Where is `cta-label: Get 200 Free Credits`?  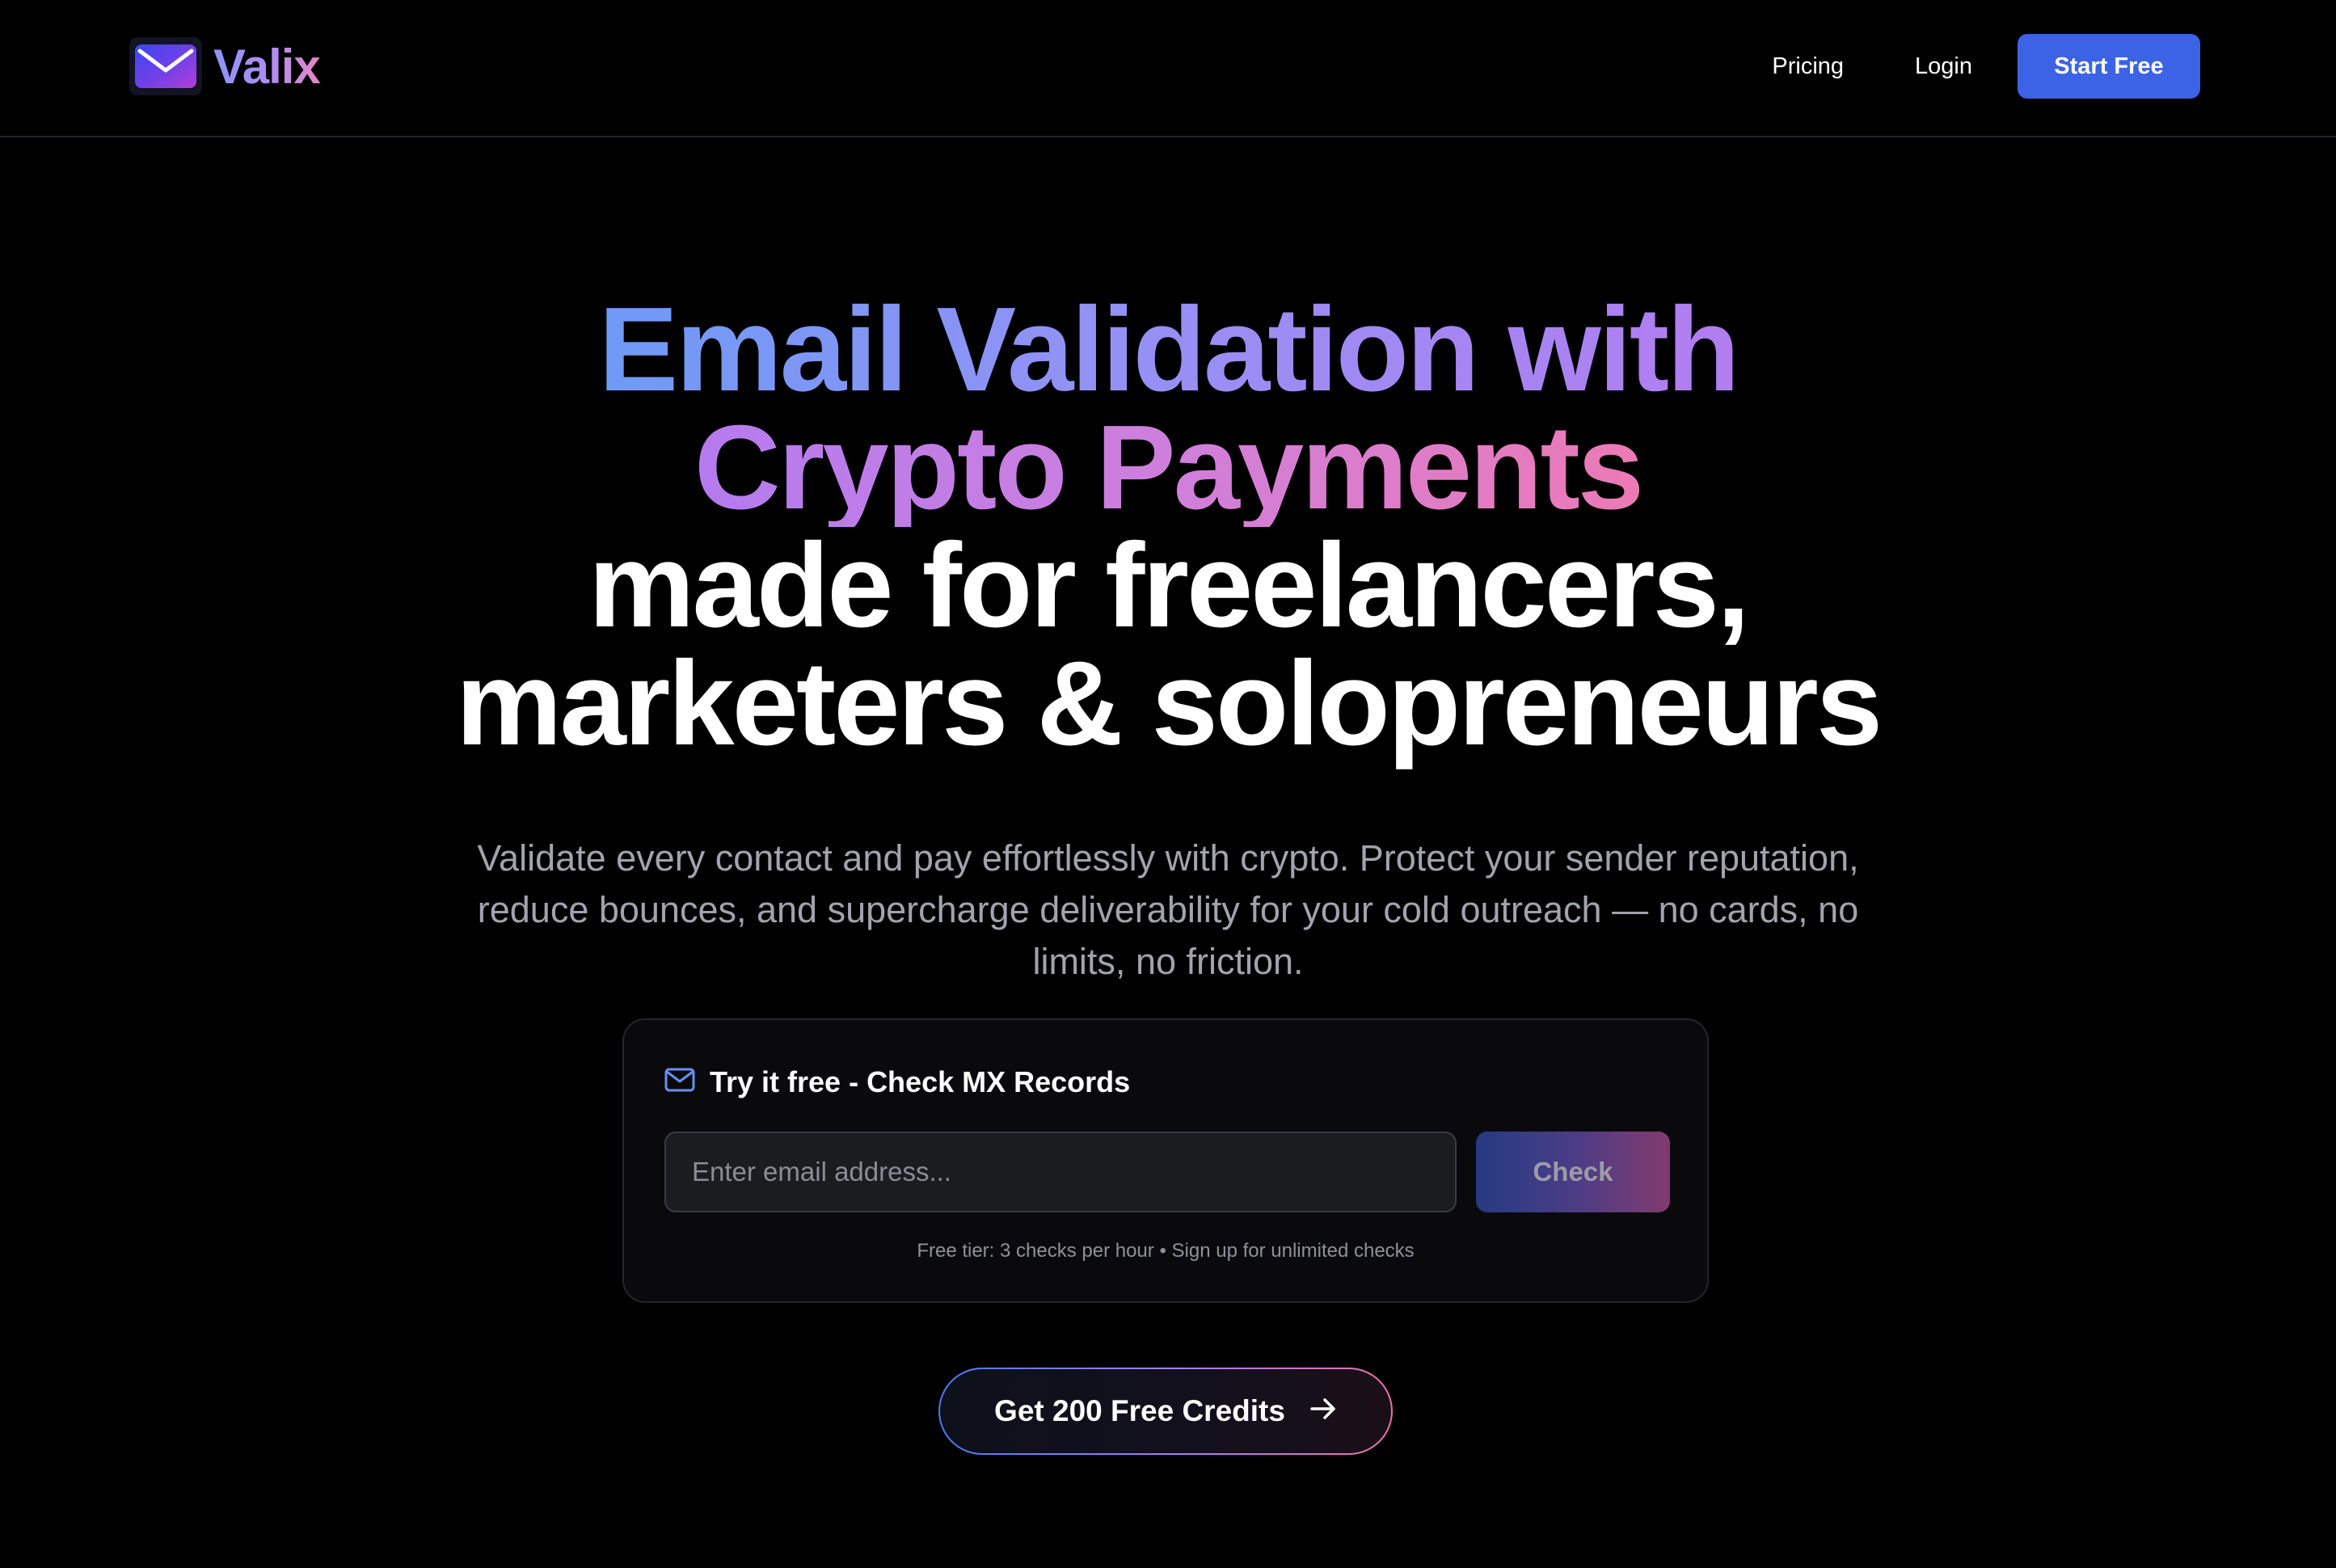
cta-label: Get 200 Free Credits is located at coordinates (1139, 1410).